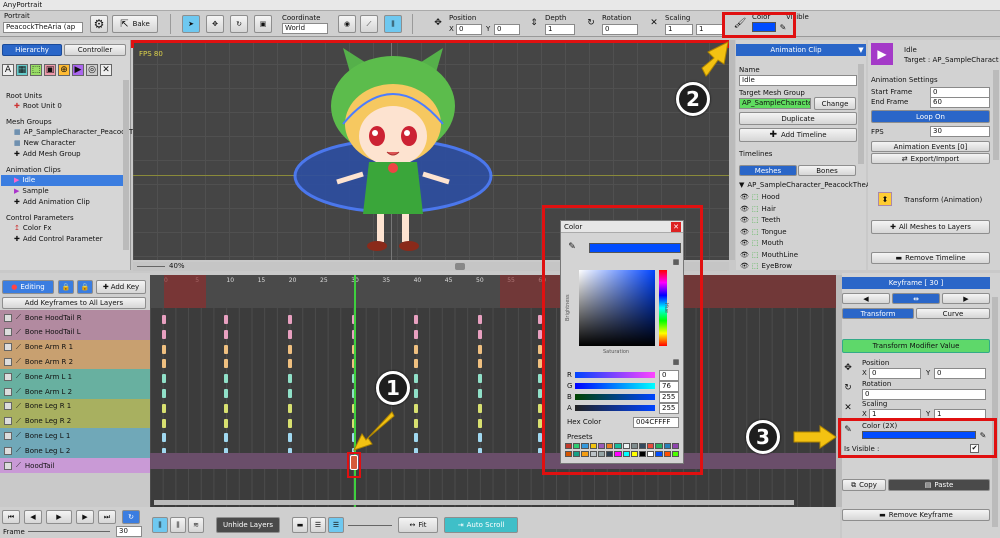 The width and height of the screenshot is (1000, 538). What do you see at coordinates (38, 106) in the screenshot?
I see `tree-root-unit-0: ✚ Root Unit 0` at bounding box center [38, 106].